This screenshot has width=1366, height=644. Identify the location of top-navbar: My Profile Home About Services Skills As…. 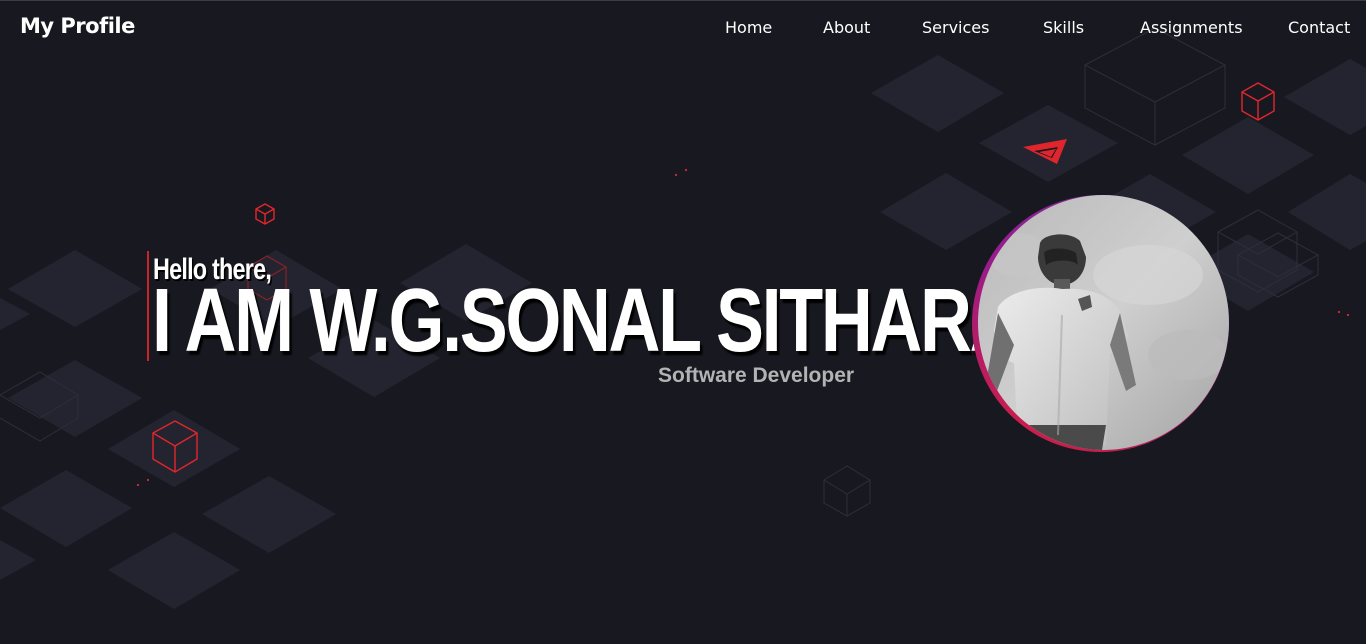
(683, 27).